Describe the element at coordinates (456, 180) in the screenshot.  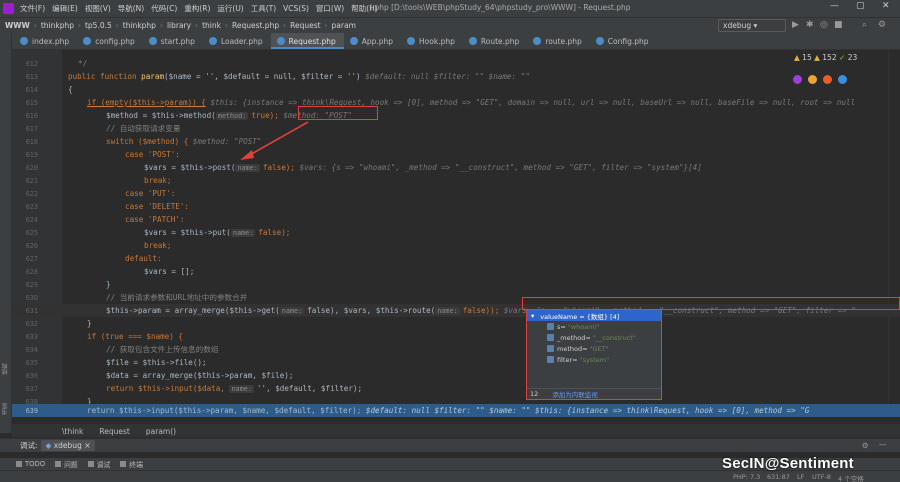
I see `code-line: 621 break;` at that location.